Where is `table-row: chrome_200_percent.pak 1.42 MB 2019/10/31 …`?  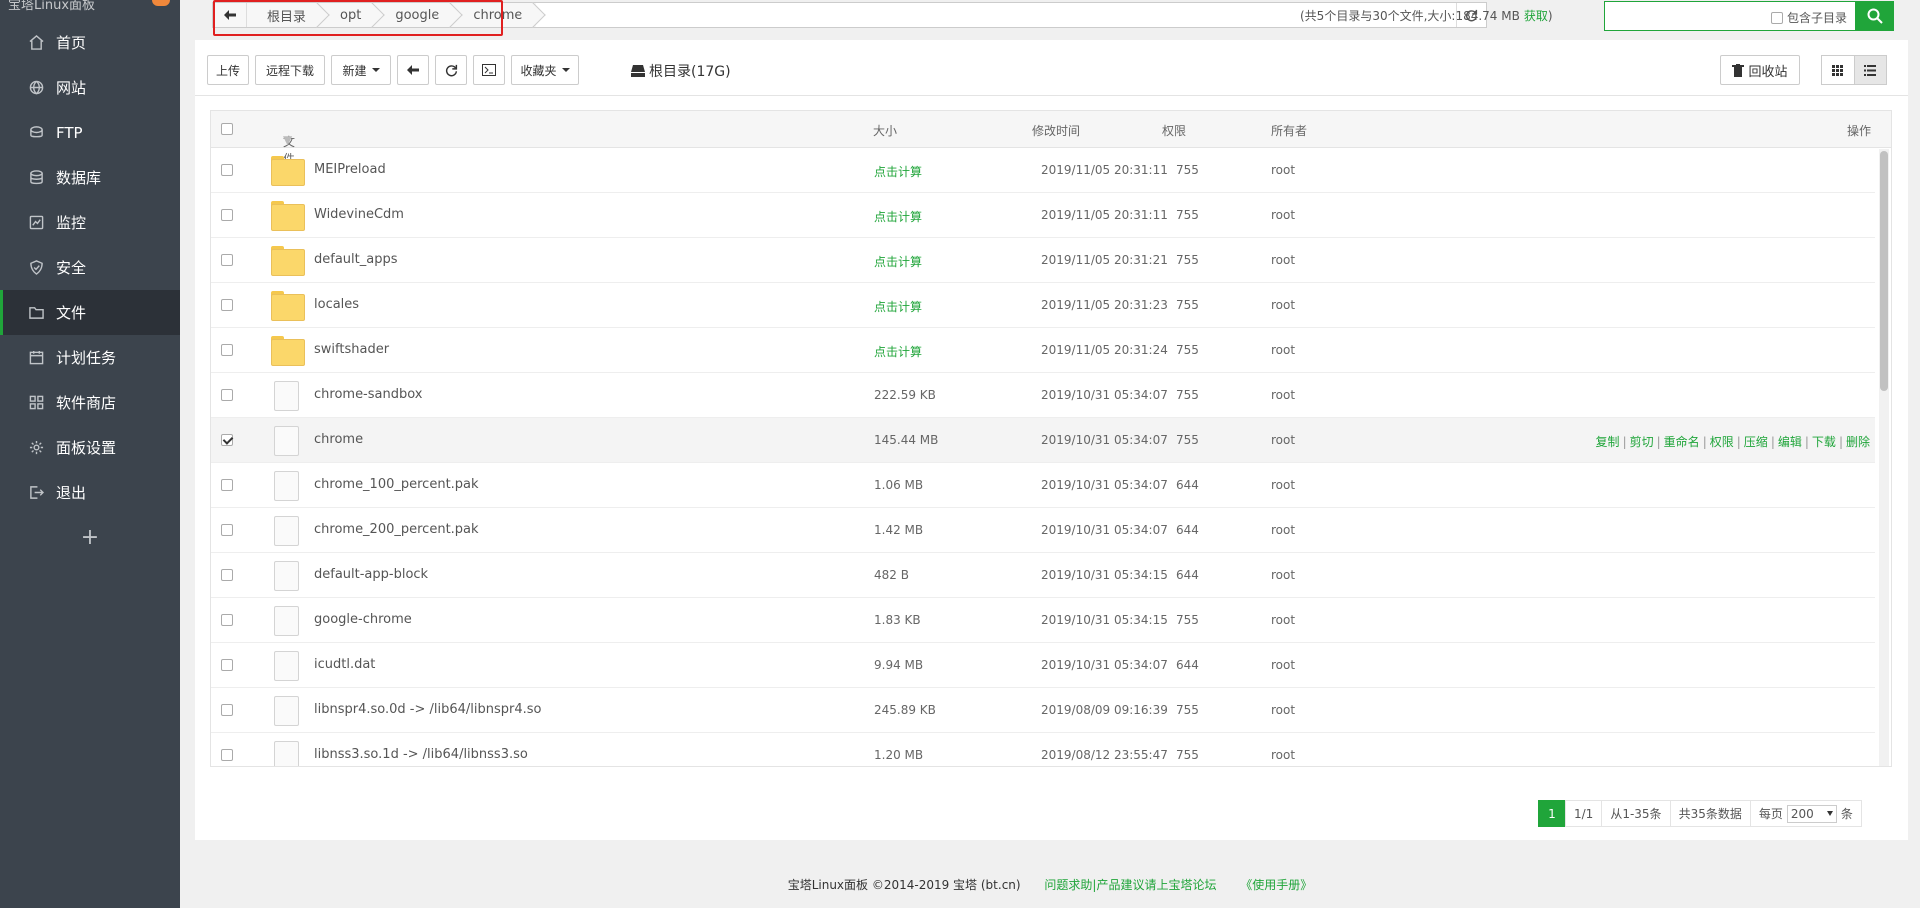
table-row: chrome_200_percent.pak 1.42 MB 2019/10/31 … is located at coordinates (1043, 530).